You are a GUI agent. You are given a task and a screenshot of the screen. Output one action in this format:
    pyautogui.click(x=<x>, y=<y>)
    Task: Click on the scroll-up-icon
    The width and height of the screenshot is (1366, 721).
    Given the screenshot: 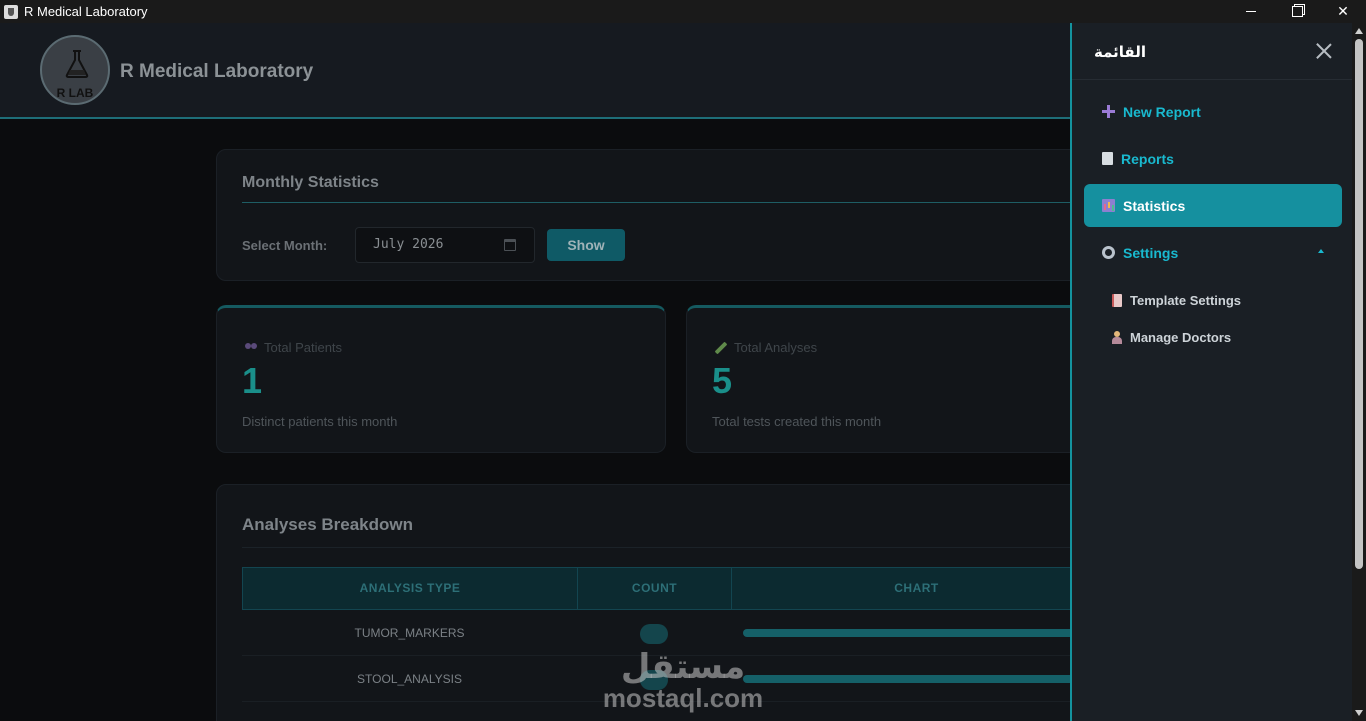 What is the action you would take?
    pyautogui.click(x=1359, y=31)
    